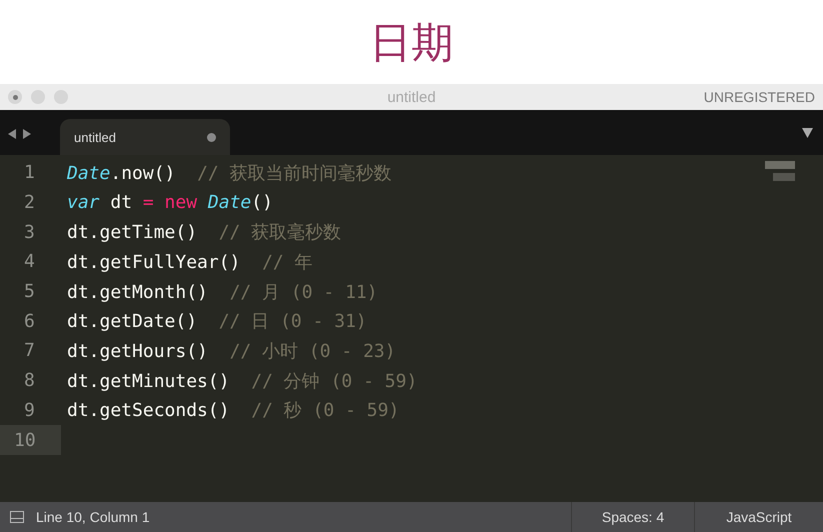 This screenshot has height=532, width=823. I want to click on code-line: dt.getDate() // 日 (0 - 31), so click(216, 322).